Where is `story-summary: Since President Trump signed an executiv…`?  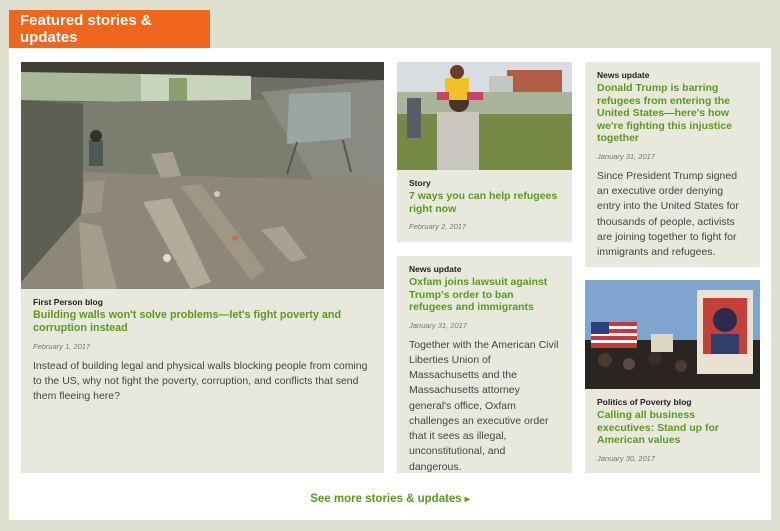
story-summary: Since President Trump signed an executiv… is located at coordinates (668, 214).